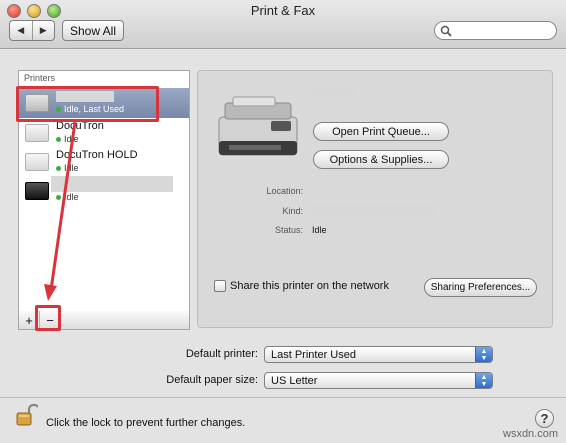 The height and width of the screenshot is (443, 566). Describe the element at coordinates (104, 133) in the screenshot. I see `printer-item-docutron: DocuTron Idle` at that location.